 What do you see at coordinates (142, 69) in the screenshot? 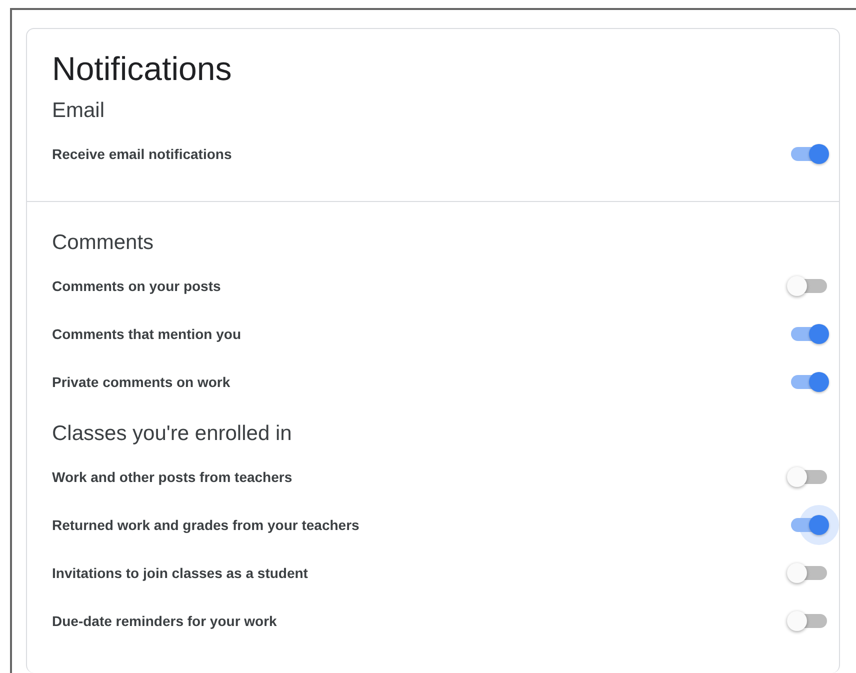
I see `page-title: Notifications` at bounding box center [142, 69].